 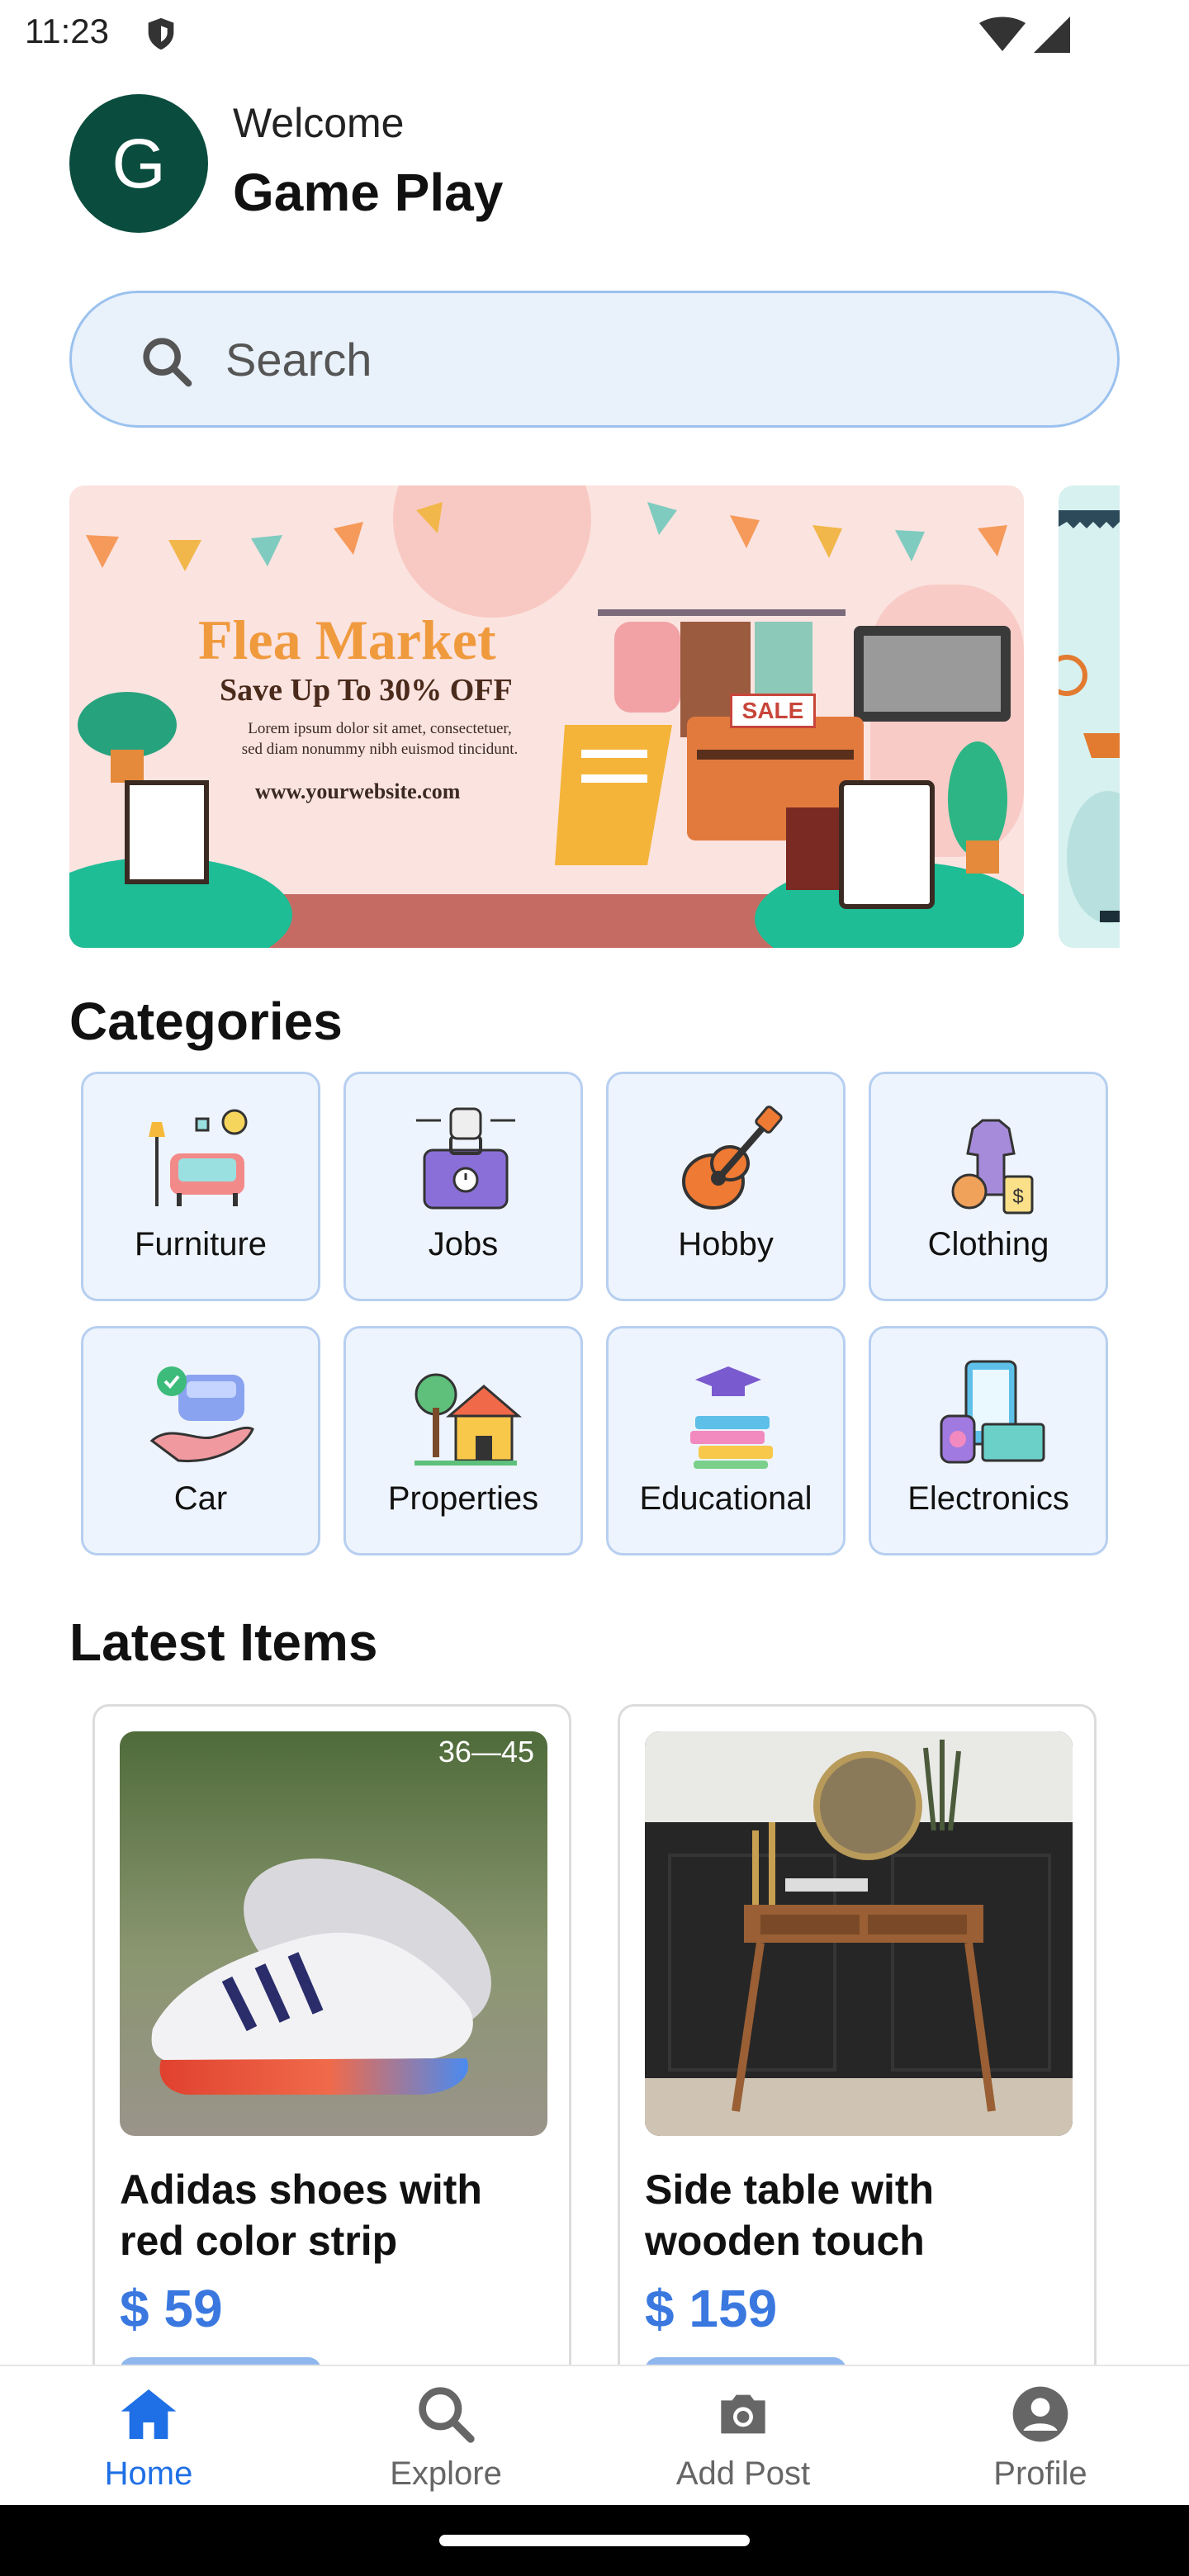 What do you see at coordinates (201, 1414) in the screenshot?
I see `car-icon` at bounding box center [201, 1414].